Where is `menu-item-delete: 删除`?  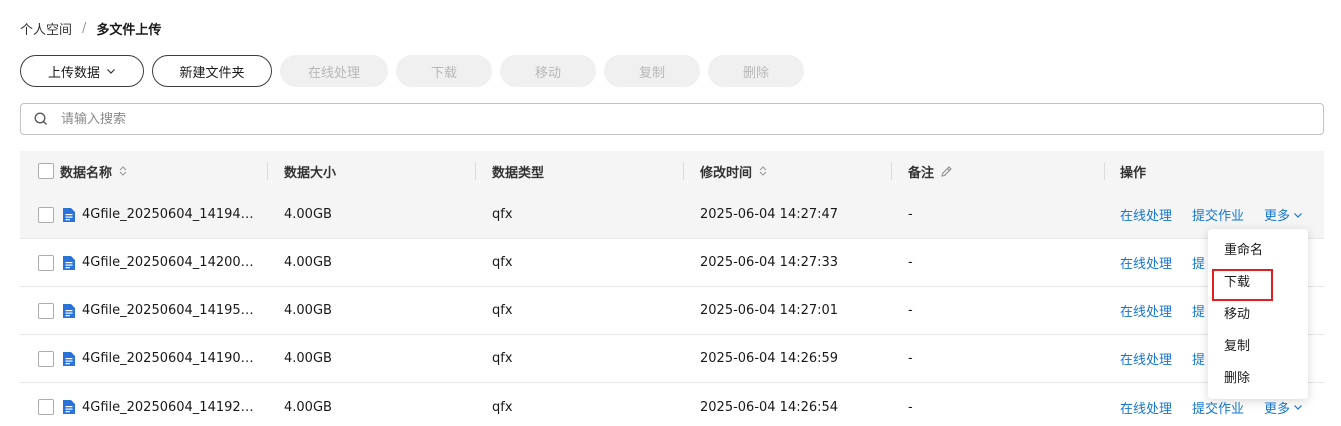 menu-item-delete: 删除 is located at coordinates (1258, 379).